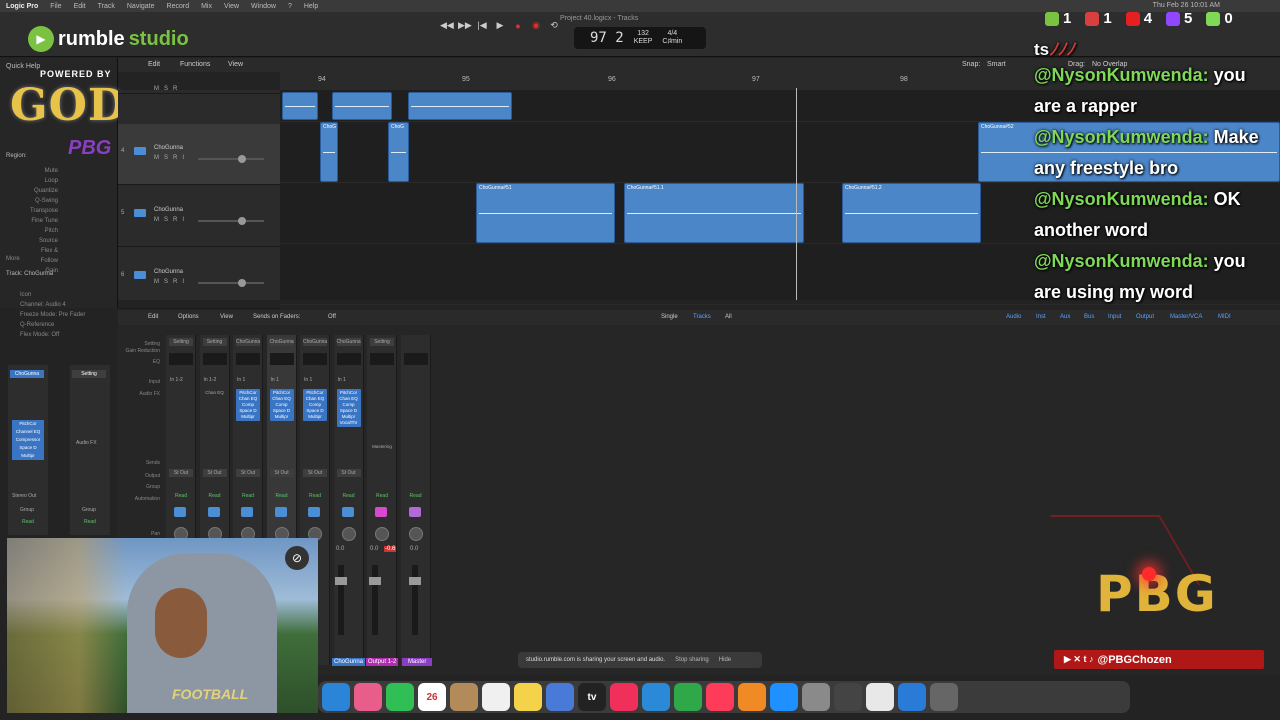 The width and height of the screenshot is (1280, 720). What do you see at coordinates (912, 697) in the screenshot?
I see `dock-safari-icon: Safari` at bounding box center [912, 697].